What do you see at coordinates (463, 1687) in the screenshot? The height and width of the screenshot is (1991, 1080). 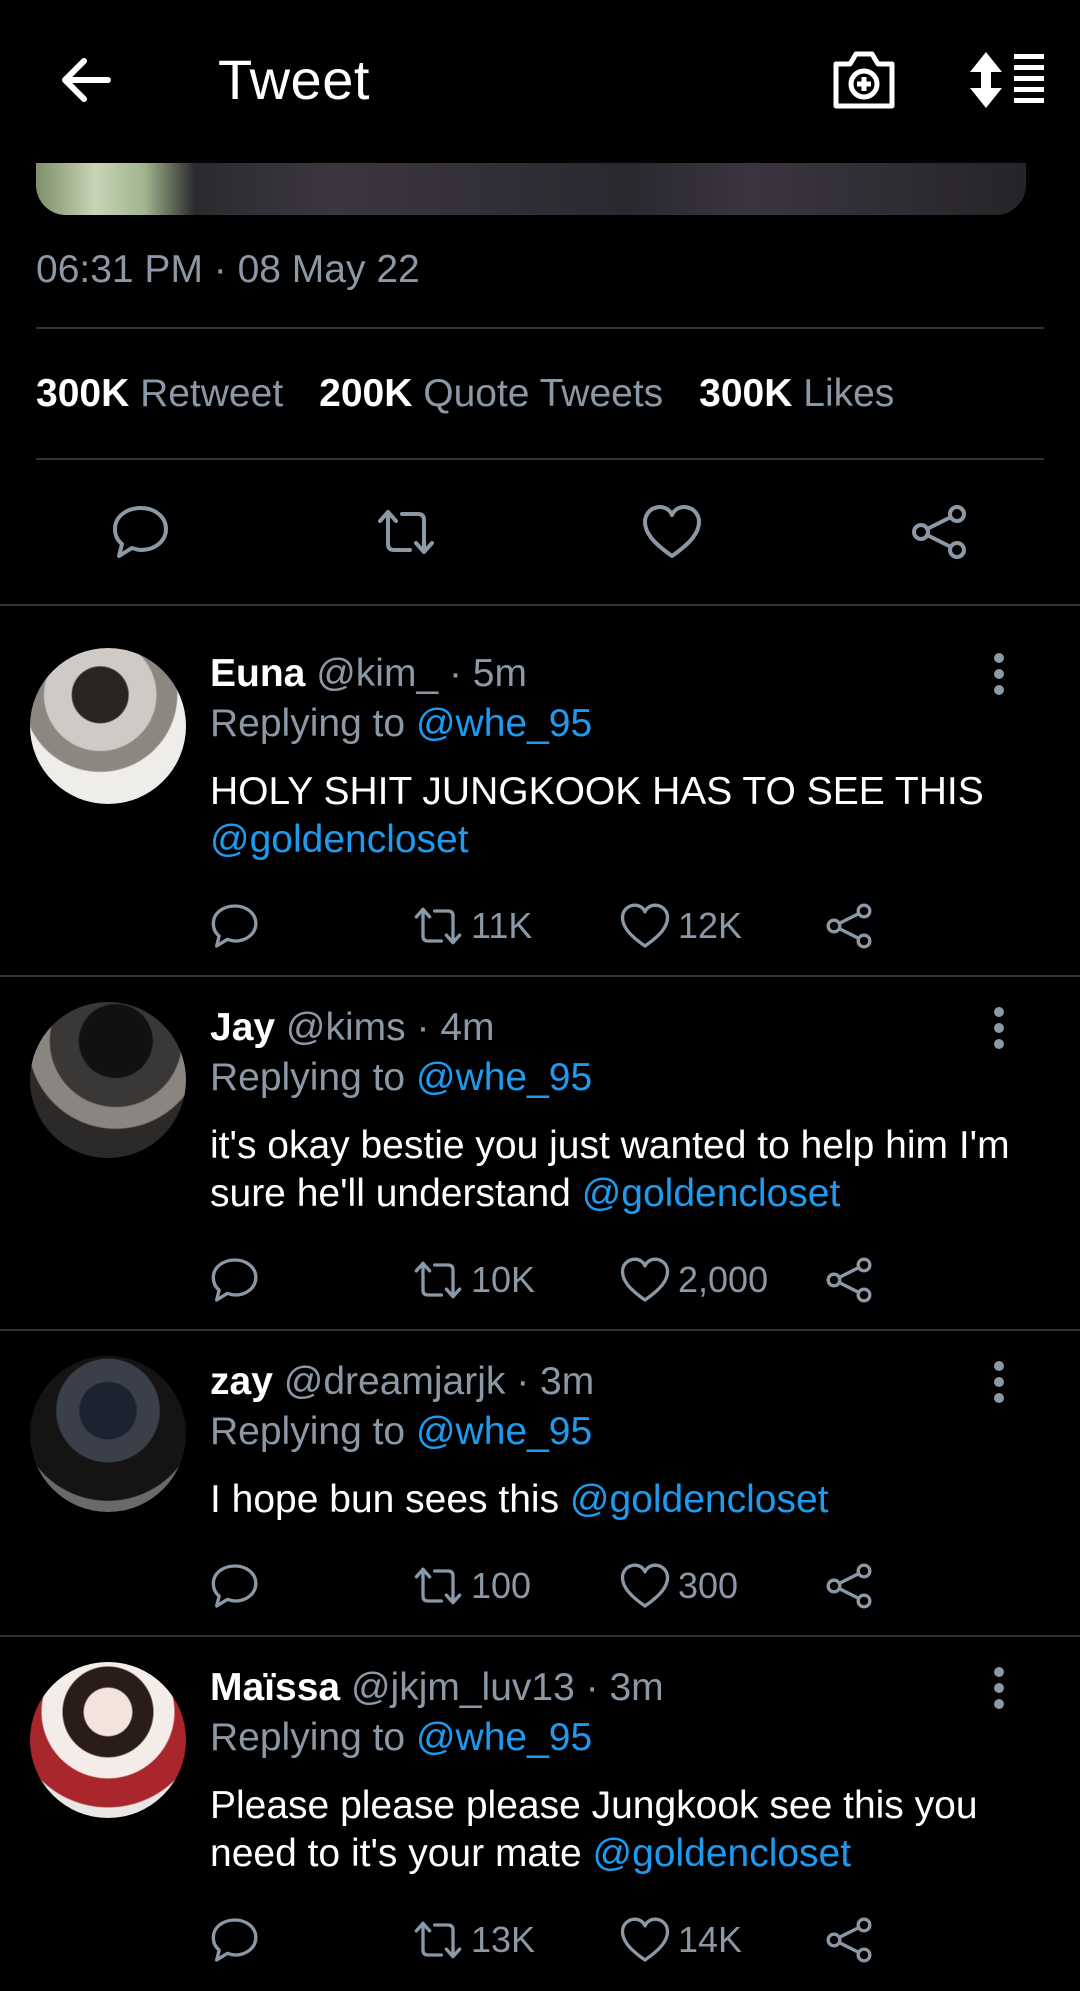 I see `user-handle: @jkjm_luv13` at bounding box center [463, 1687].